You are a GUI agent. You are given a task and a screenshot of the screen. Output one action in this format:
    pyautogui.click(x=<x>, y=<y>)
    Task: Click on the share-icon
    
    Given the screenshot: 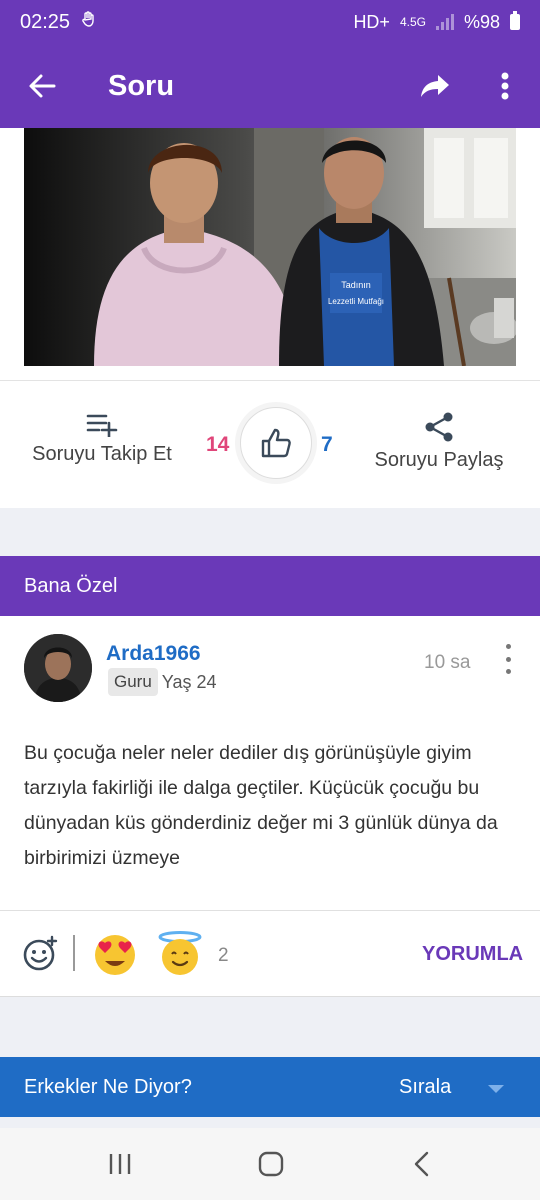 What is the action you would take?
    pyautogui.click(x=439, y=427)
    